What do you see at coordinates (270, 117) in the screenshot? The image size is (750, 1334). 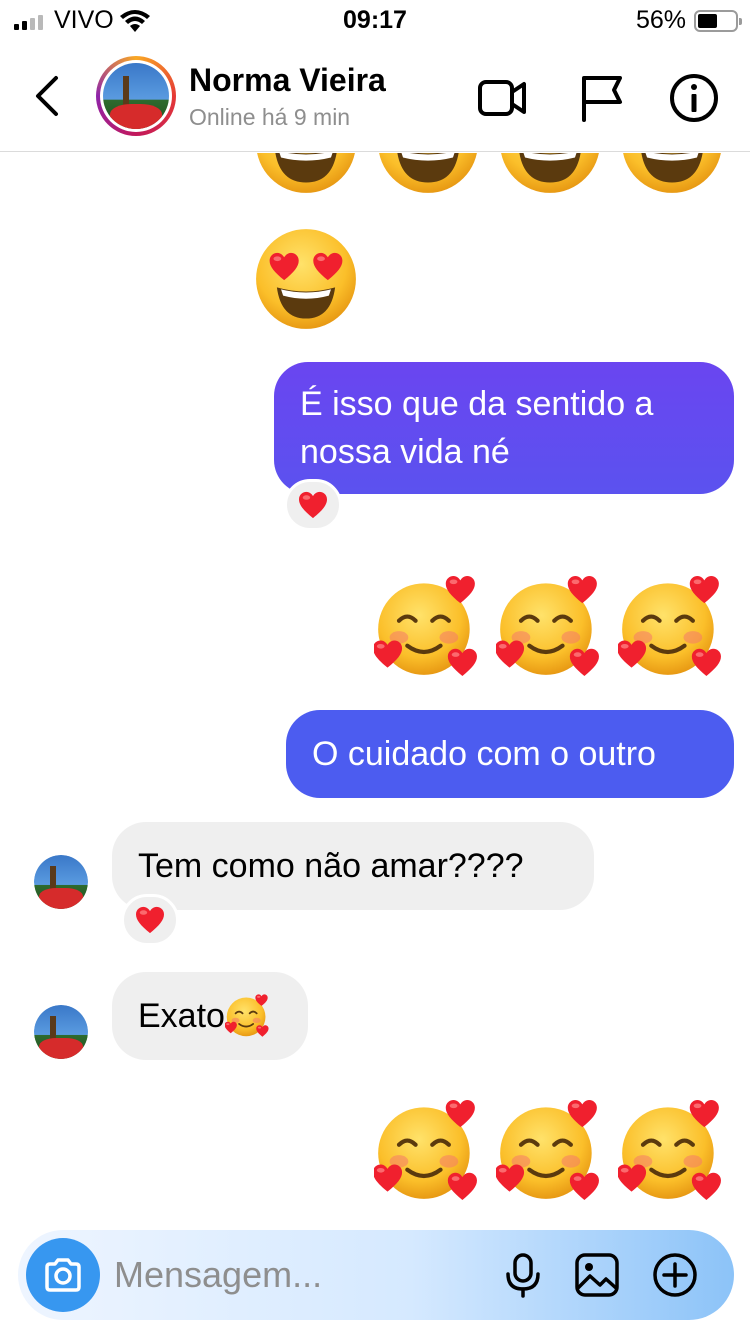 I see `contact-status: Online há 9 min` at bounding box center [270, 117].